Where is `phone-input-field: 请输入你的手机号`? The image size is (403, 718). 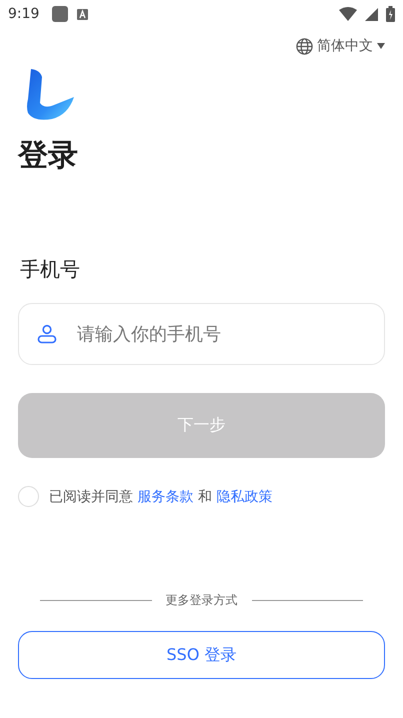 phone-input-field: 请输入你的手机号 is located at coordinates (201, 334).